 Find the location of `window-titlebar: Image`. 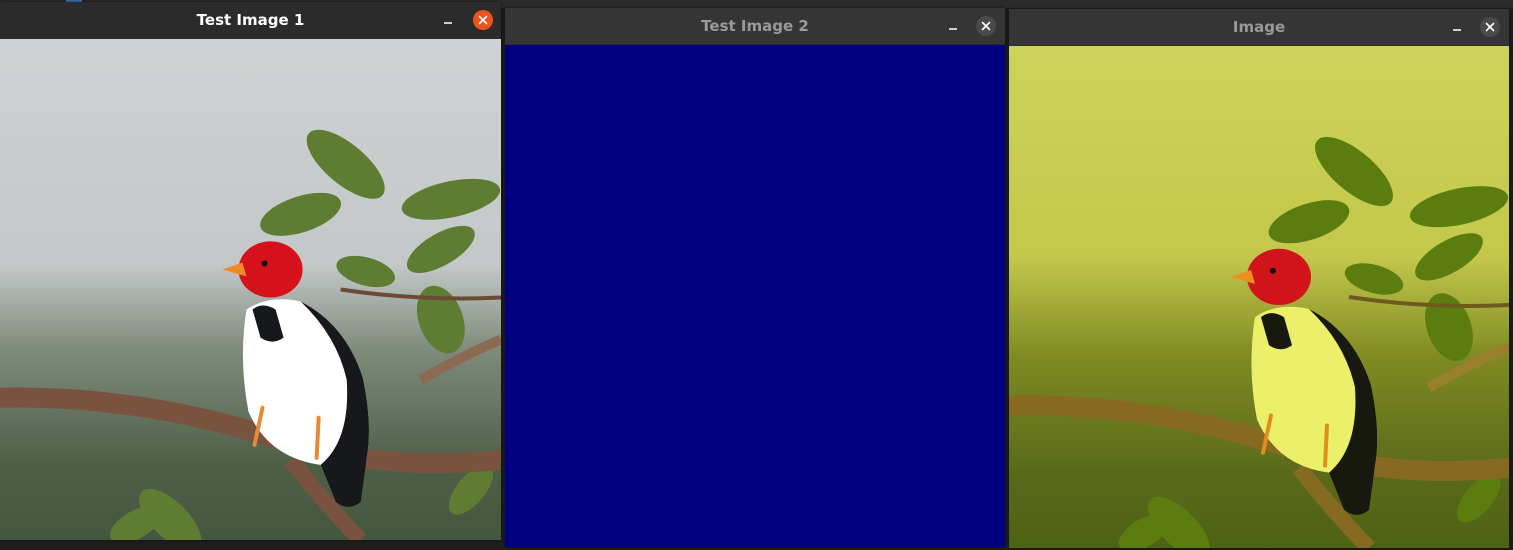

window-titlebar: Image is located at coordinates (1259, 27).